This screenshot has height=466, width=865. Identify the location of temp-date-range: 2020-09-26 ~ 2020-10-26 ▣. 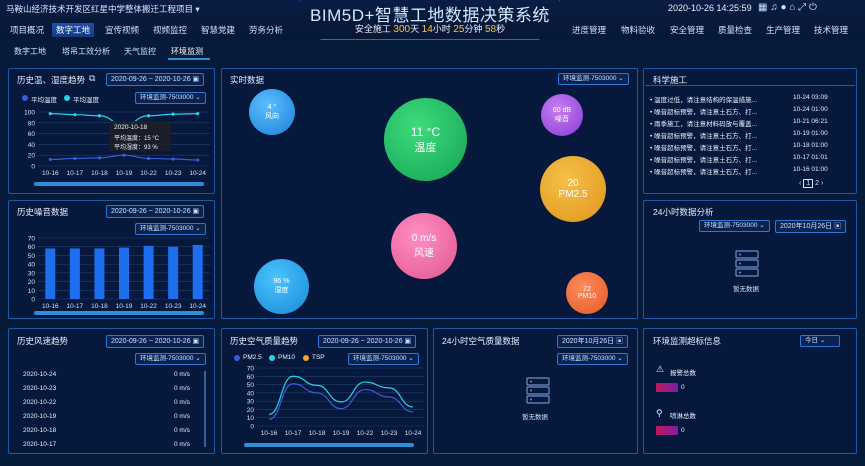
(155, 79).